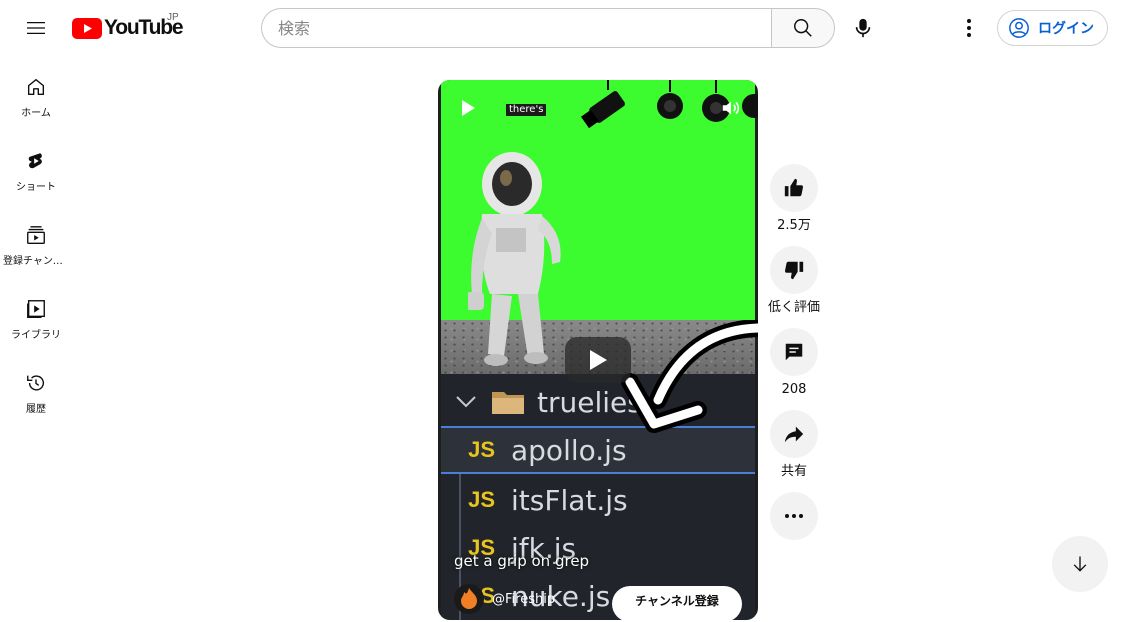 This screenshot has width=1124, height=622. I want to click on share-button, so click(794, 434).